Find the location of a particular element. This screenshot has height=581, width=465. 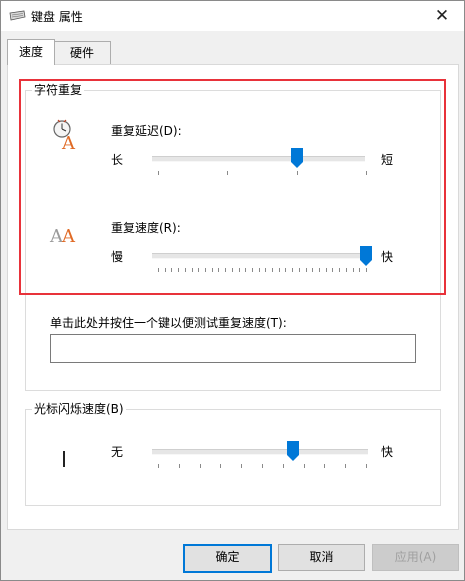

repeat-rate-ticks is located at coordinates (262, 270).